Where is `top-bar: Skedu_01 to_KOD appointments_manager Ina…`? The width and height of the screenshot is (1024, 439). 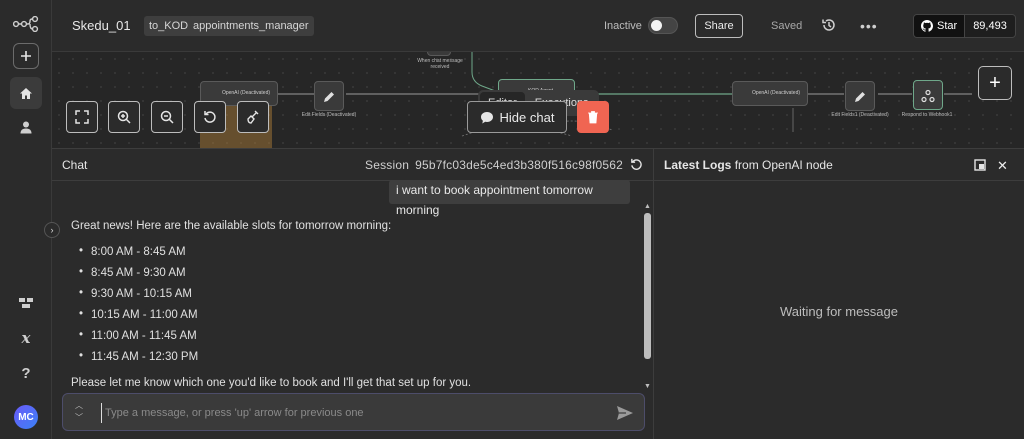
top-bar: Skedu_01 to_KOD appointments_manager Ina… is located at coordinates (538, 26).